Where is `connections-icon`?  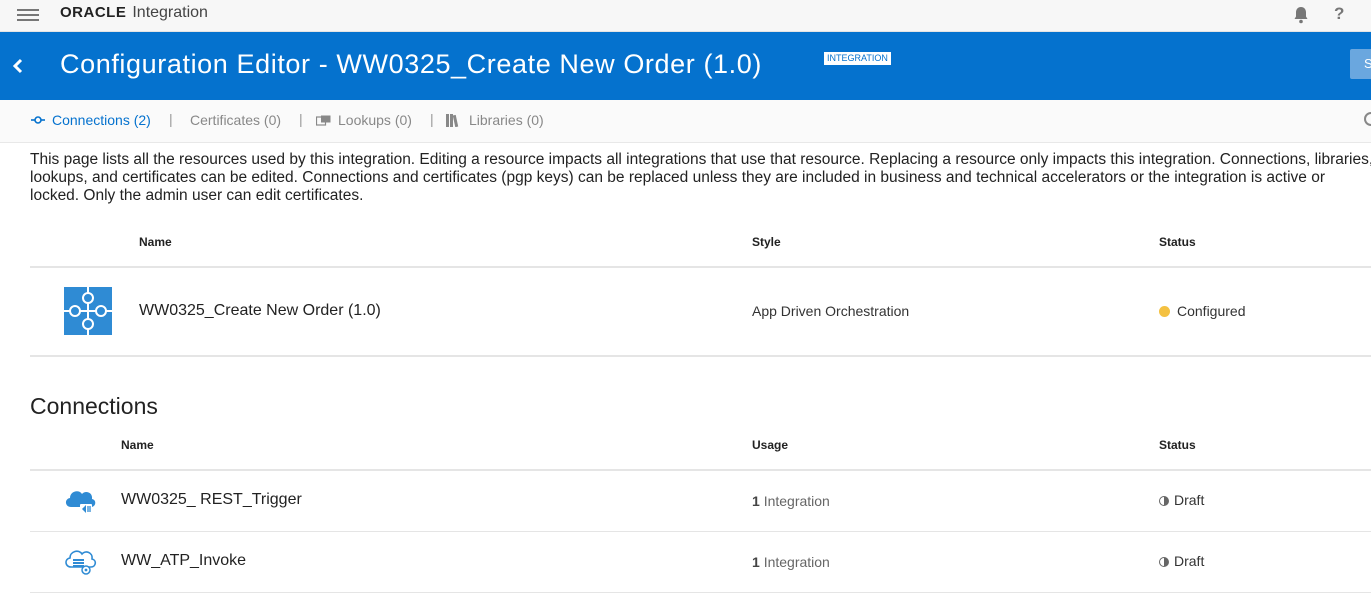 connections-icon is located at coordinates (38, 120).